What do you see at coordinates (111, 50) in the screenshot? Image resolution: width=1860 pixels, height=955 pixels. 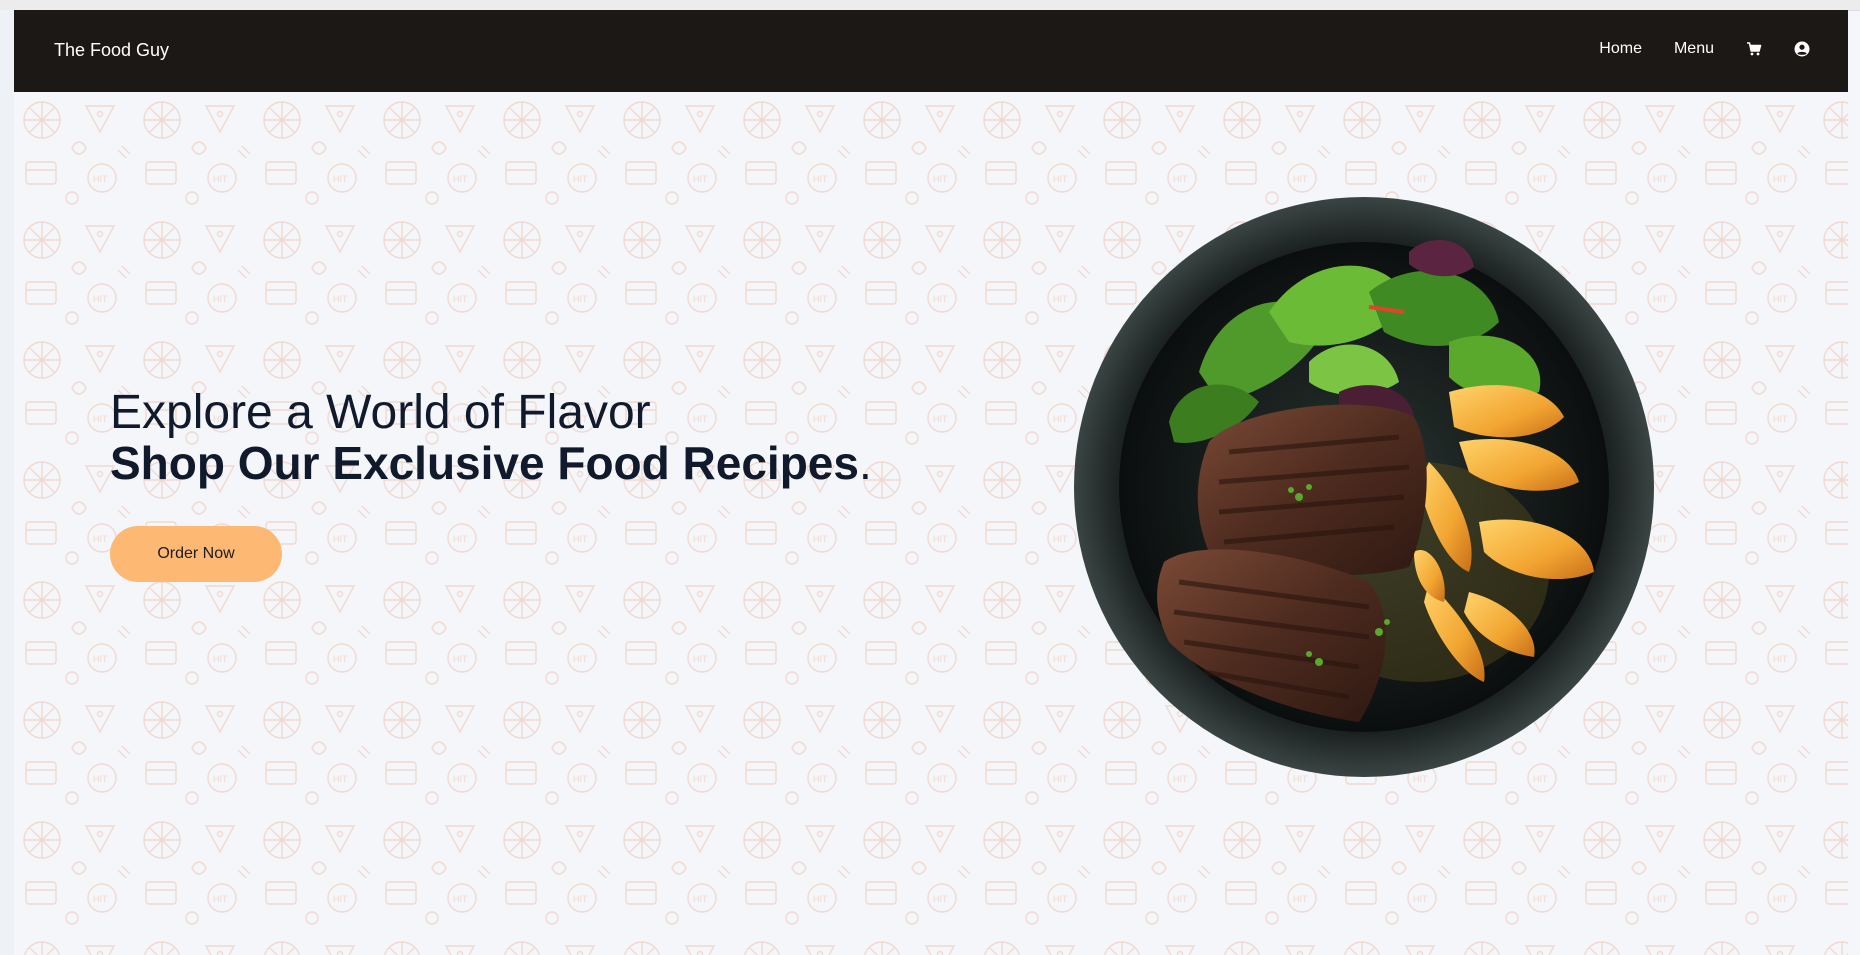 I see `brand-logo-text: The Food Guy` at bounding box center [111, 50].